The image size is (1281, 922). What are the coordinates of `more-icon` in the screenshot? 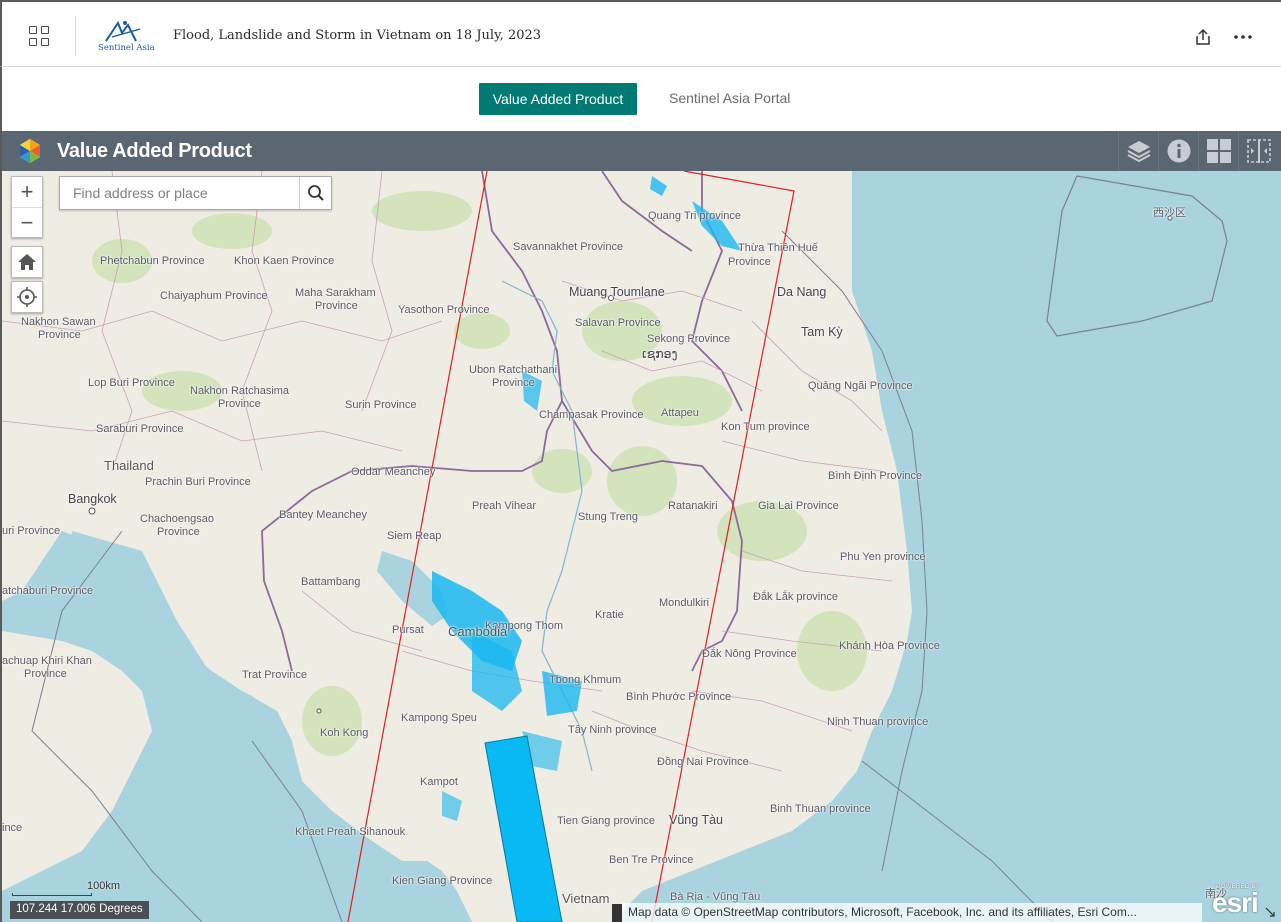 It's located at (1243, 37).